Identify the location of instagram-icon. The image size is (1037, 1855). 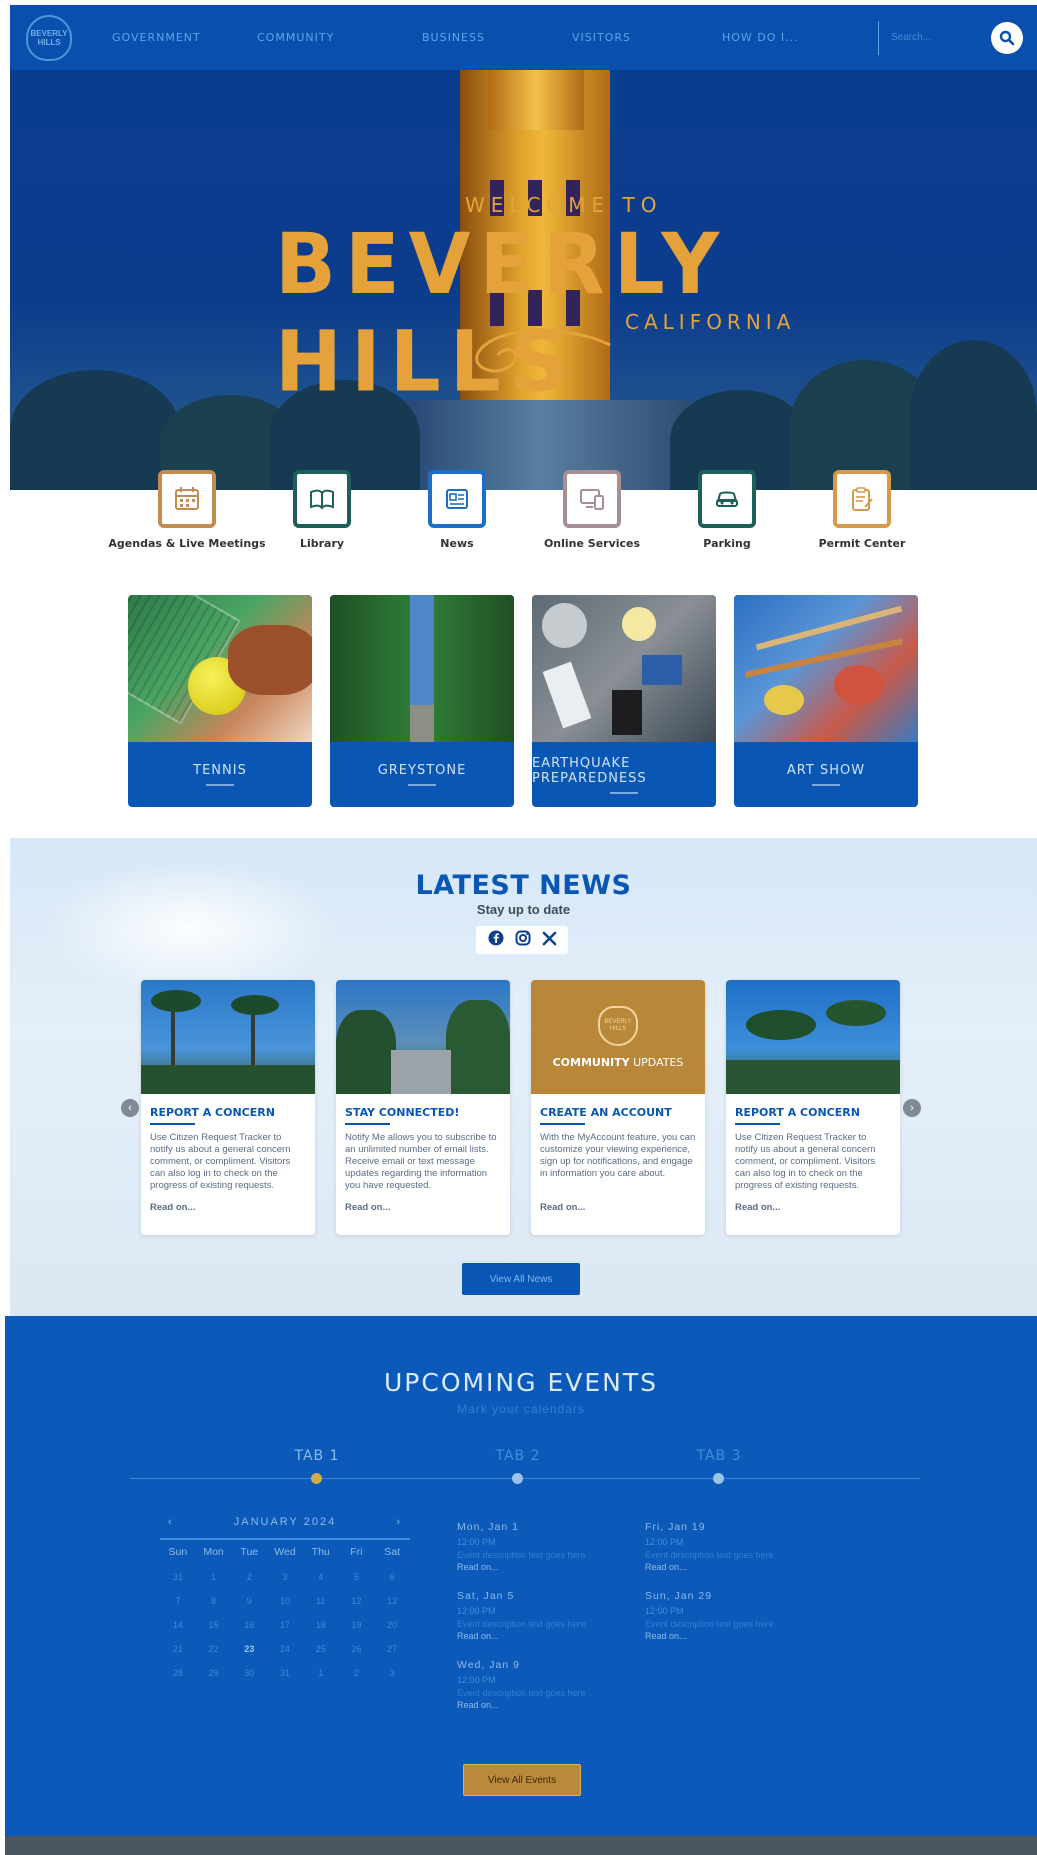
(523, 940).